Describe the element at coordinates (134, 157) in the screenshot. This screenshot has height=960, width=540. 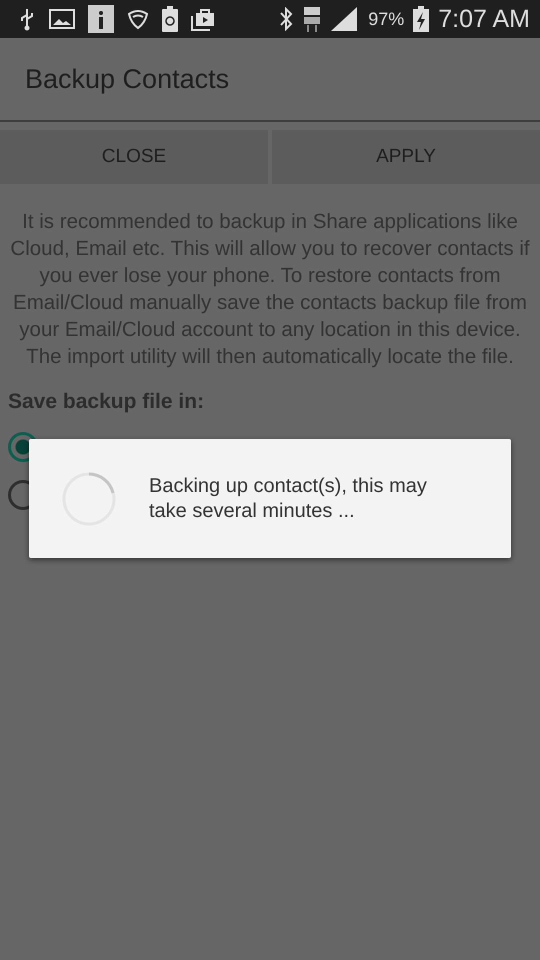
I see `action-button: CLOSE` at that location.